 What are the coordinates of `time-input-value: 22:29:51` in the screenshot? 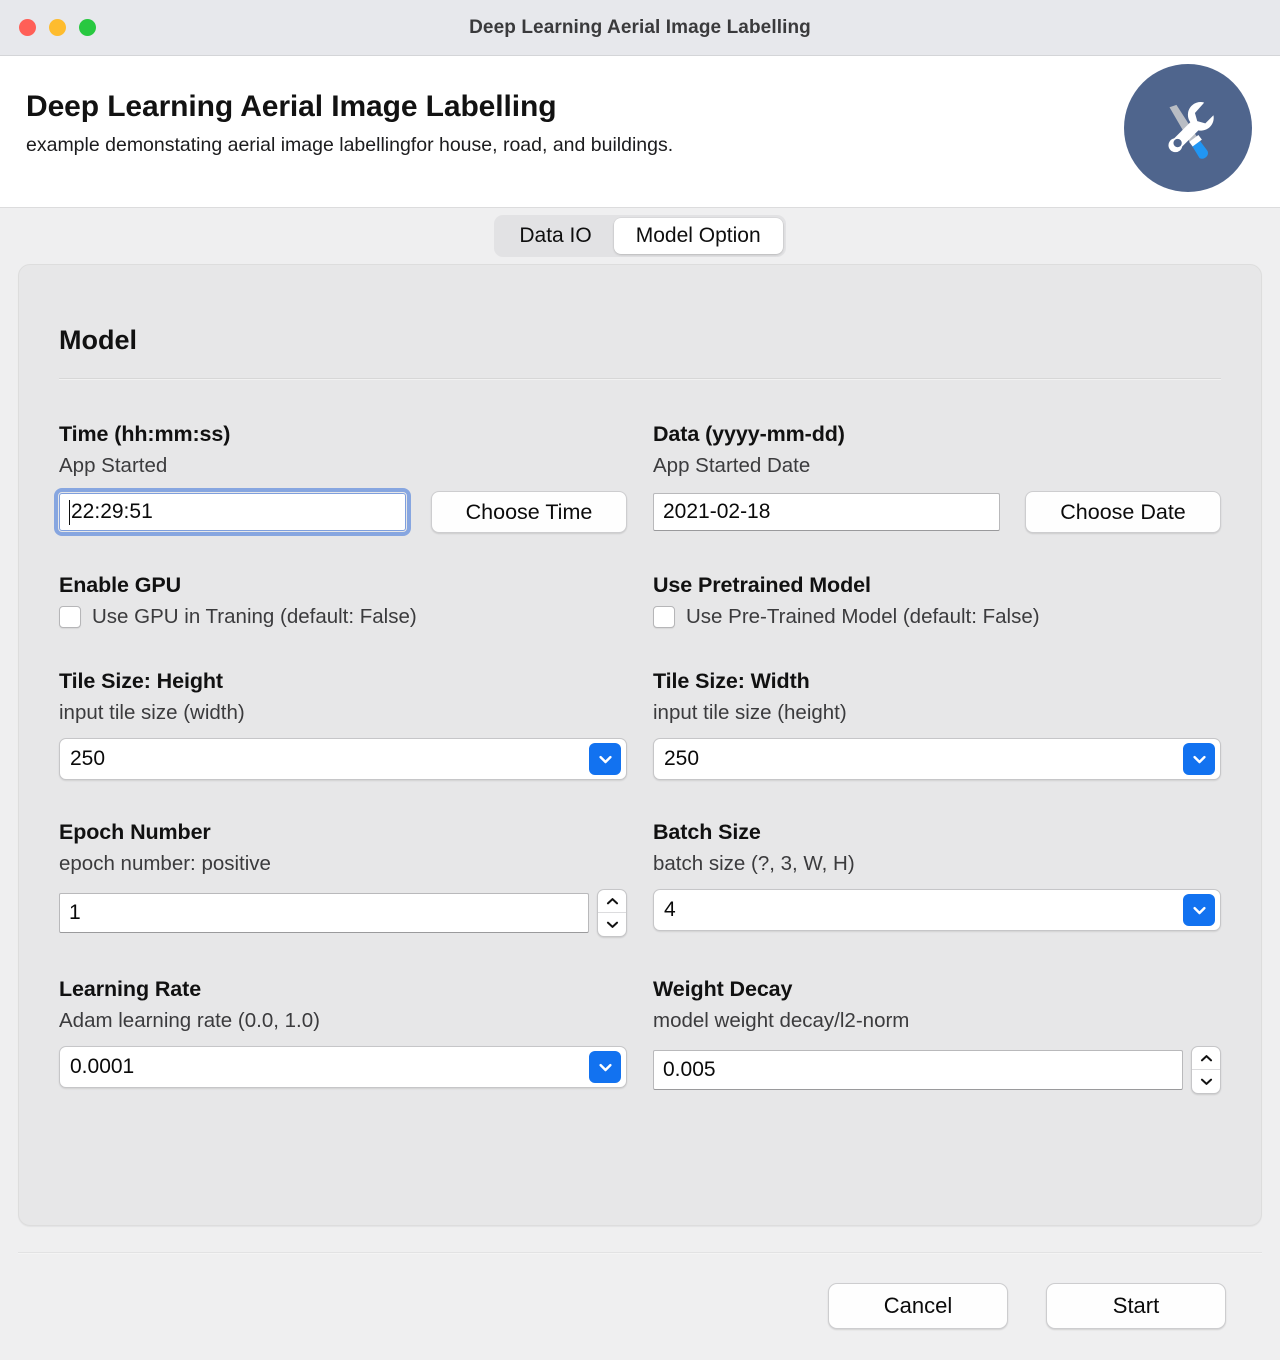 It's located at (112, 511).